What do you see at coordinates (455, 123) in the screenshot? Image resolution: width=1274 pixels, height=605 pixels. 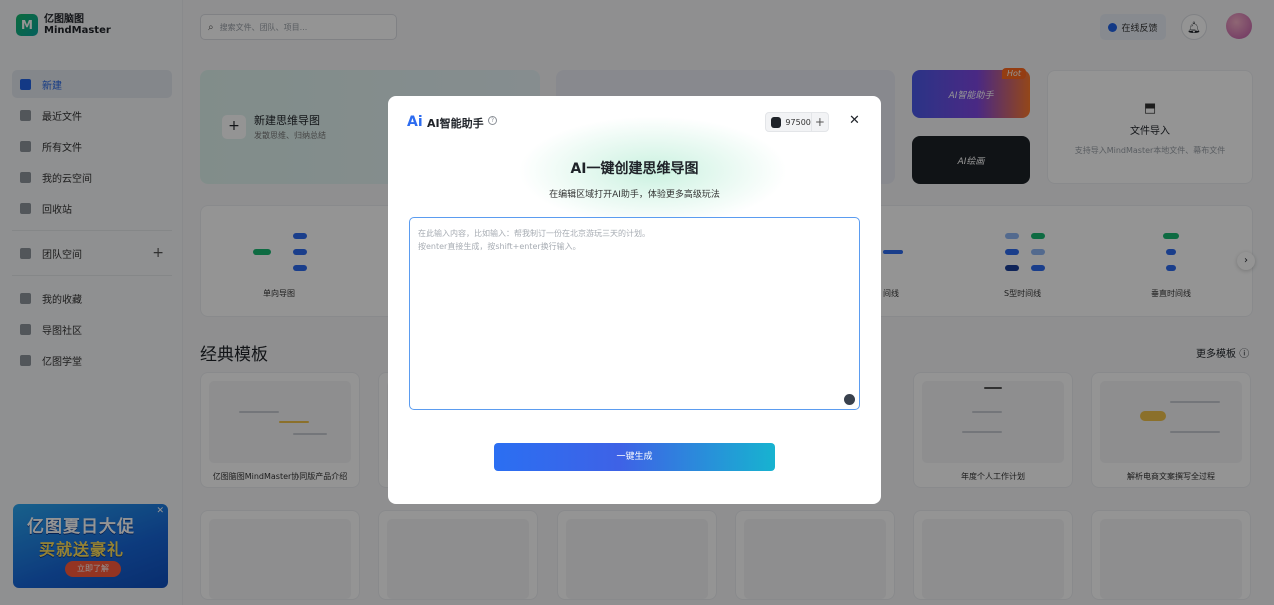 I see `dialog-title: AI智能助手` at bounding box center [455, 123].